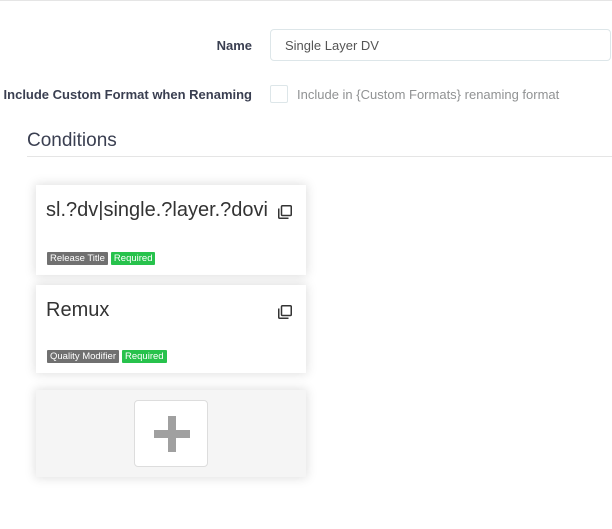 The image size is (612, 529). I want to click on add-condition-button, so click(171, 433).